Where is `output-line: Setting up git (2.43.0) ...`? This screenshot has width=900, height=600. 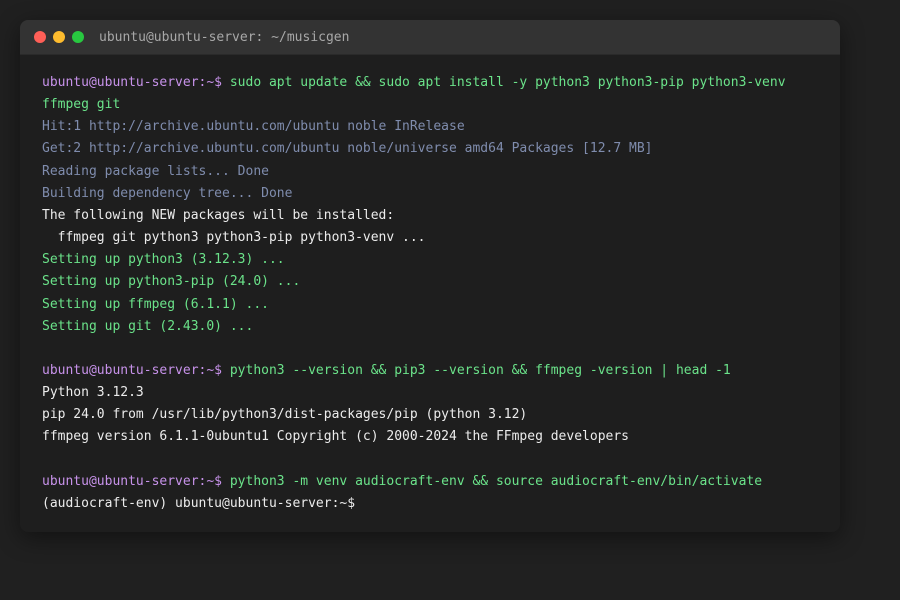 output-line: Setting up git (2.43.0) ... is located at coordinates (148, 326).